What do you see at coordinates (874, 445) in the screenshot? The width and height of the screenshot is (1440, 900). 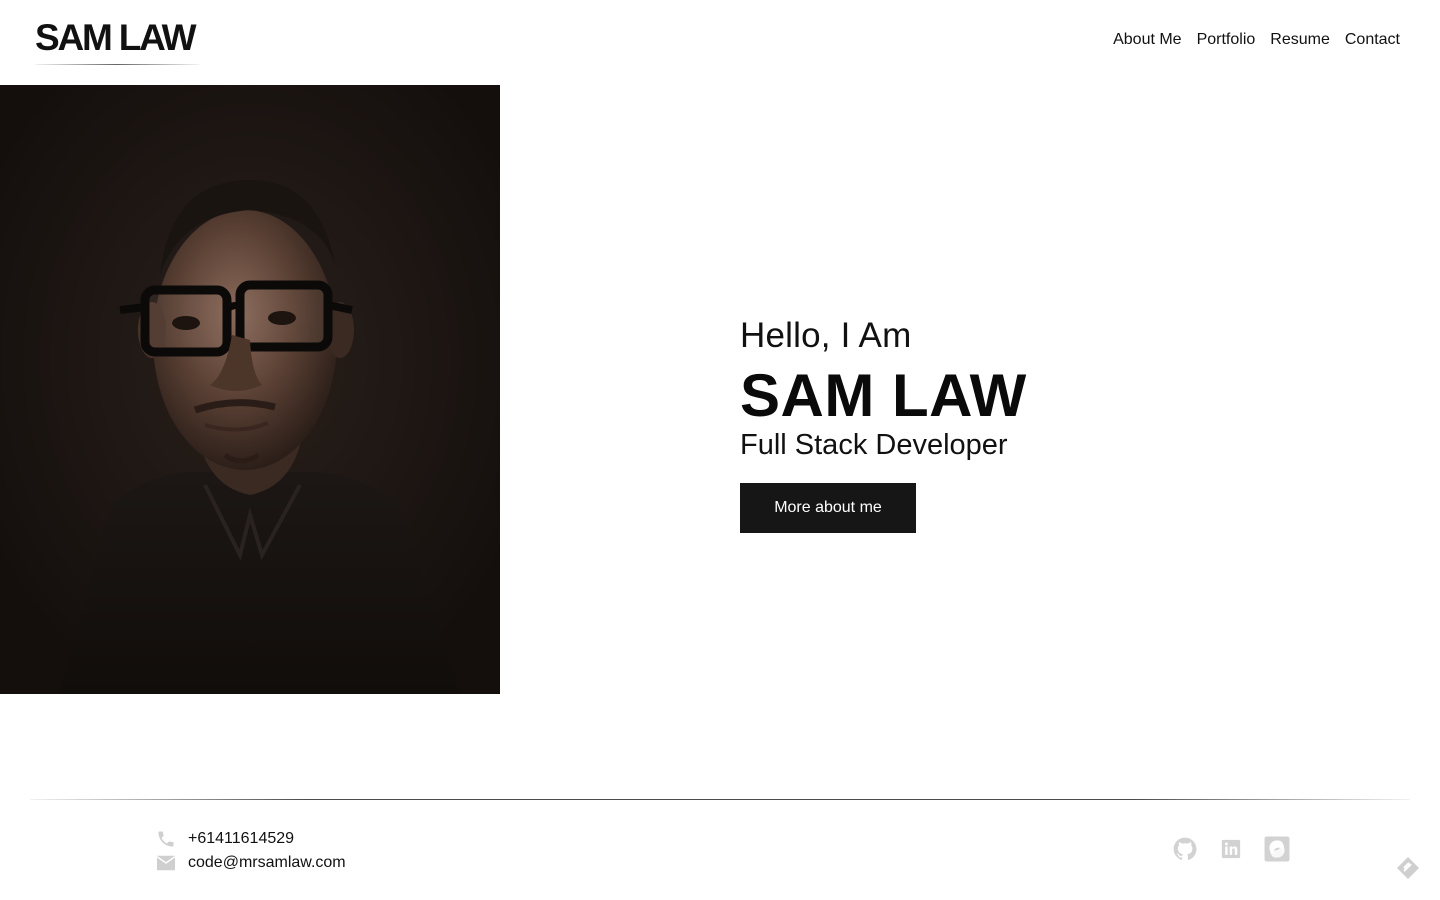 I see `hero-role: Full Stack Developer` at bounding box center [874, 445].